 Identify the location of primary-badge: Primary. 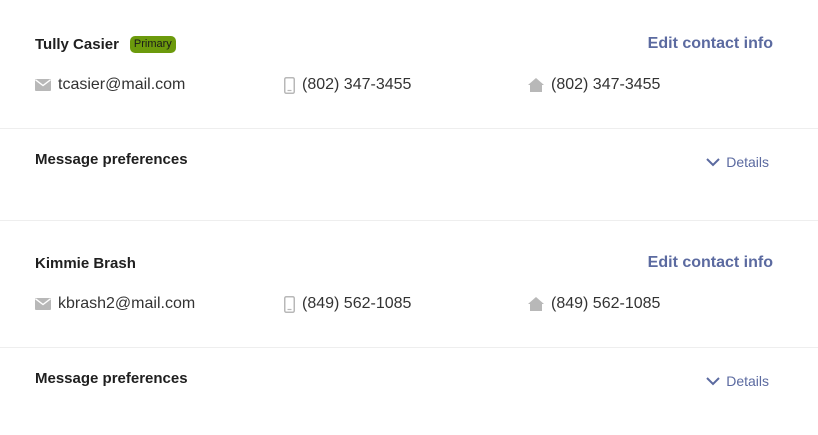
(152, 44).